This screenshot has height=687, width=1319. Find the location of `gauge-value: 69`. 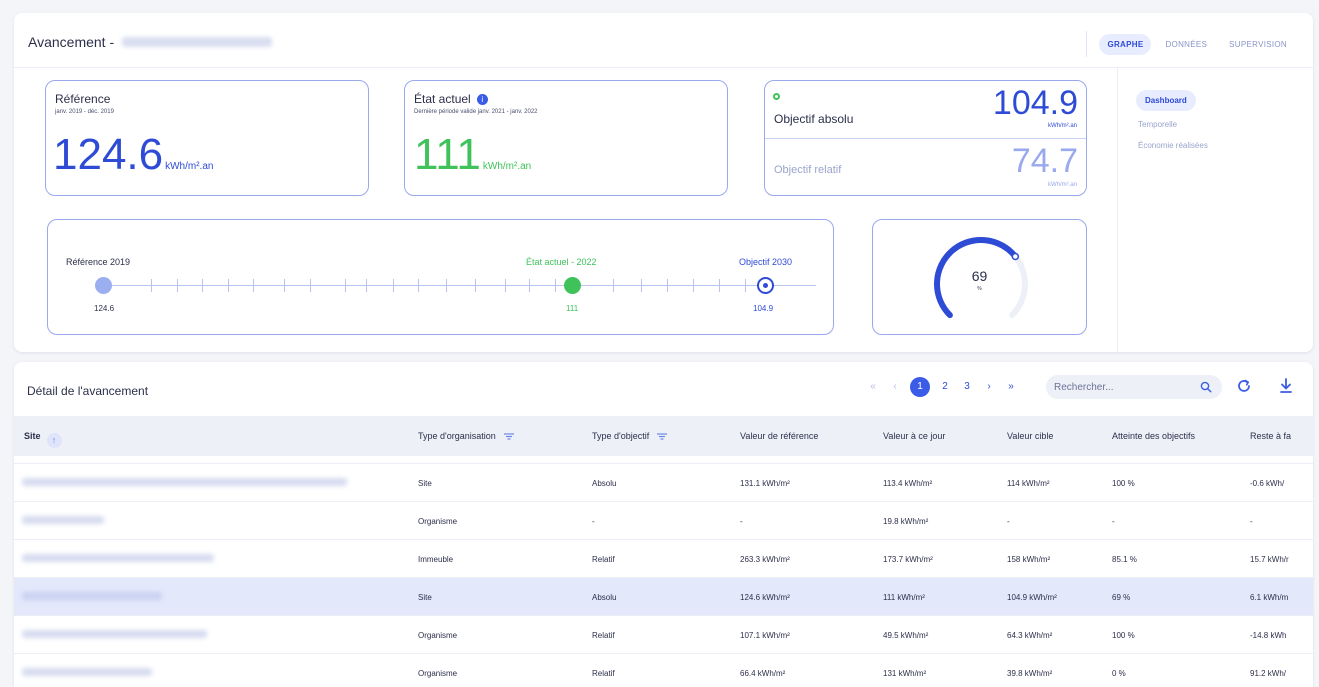

gauge-value: 69 is located at coordinates (979, 276).